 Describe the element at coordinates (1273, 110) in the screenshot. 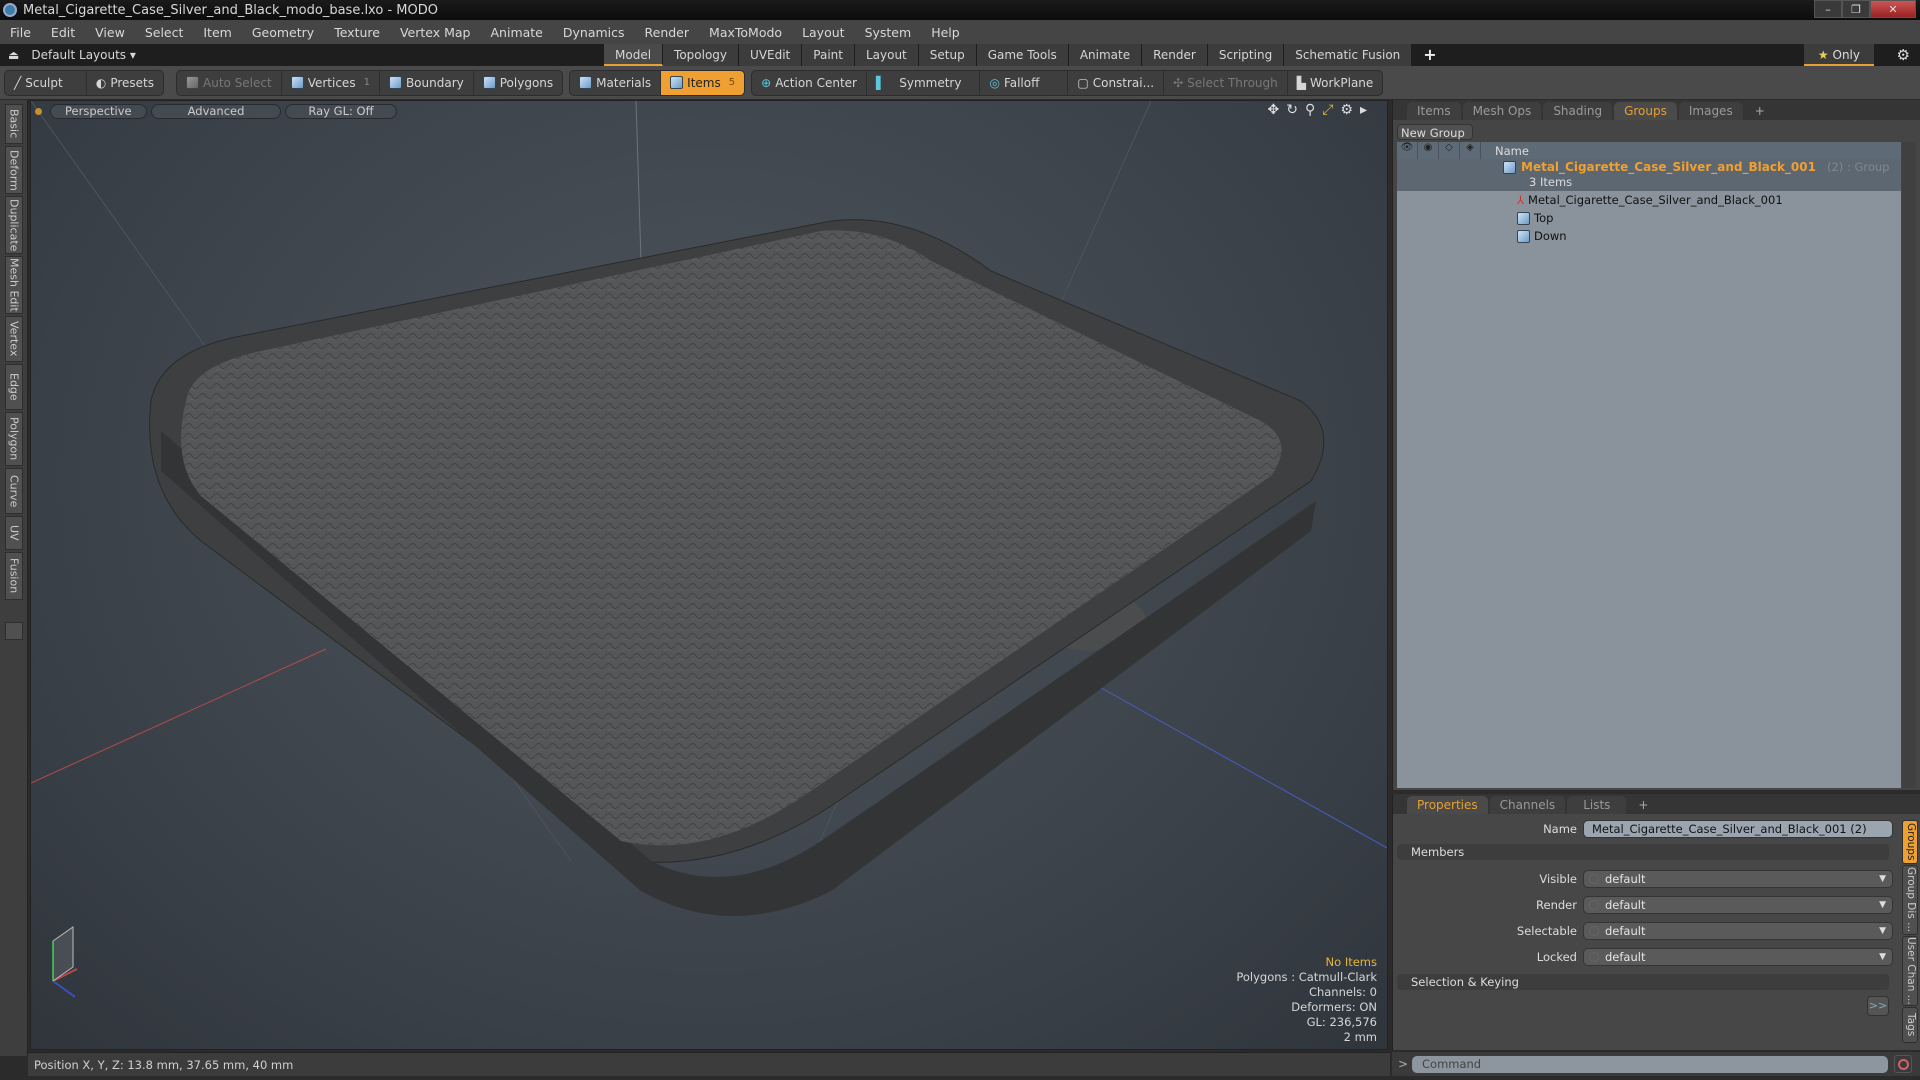

I see `pan-icon: ✥` at that location.